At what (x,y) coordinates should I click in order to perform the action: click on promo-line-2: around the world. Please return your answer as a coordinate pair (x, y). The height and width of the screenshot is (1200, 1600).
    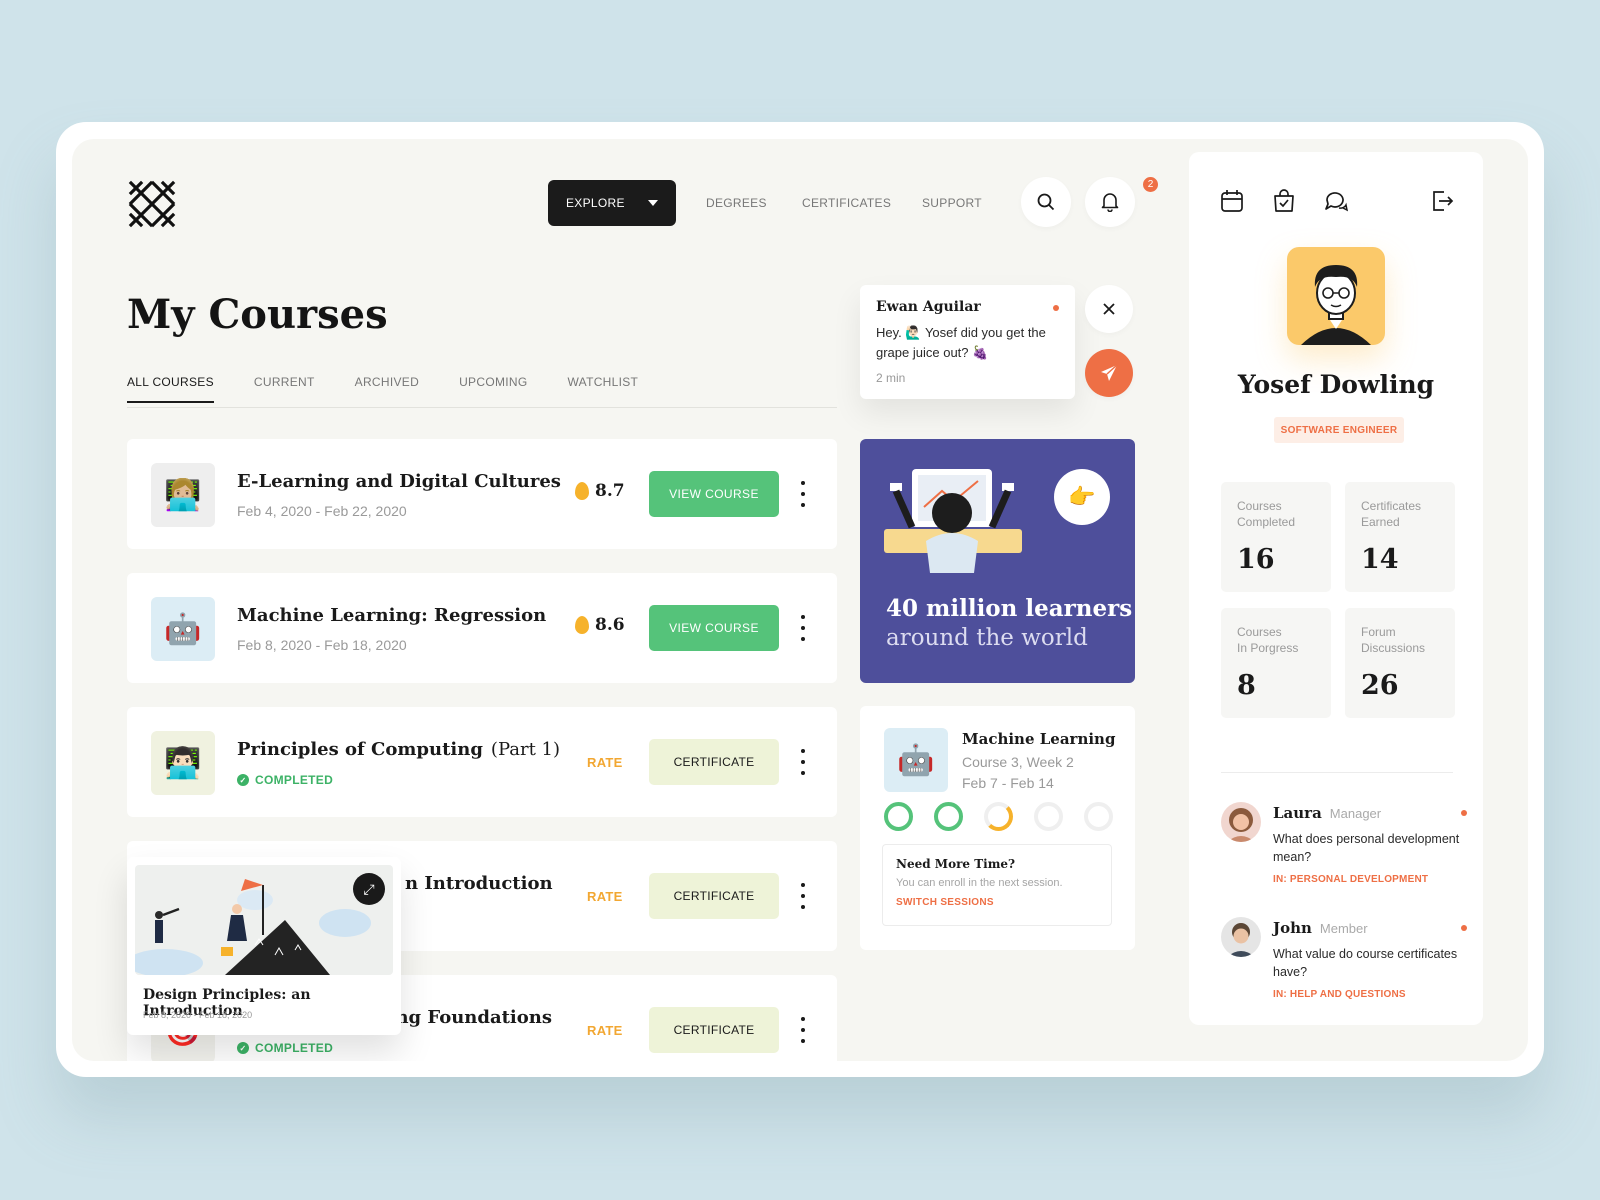
    Looking at the image, I should click on (987, 638).